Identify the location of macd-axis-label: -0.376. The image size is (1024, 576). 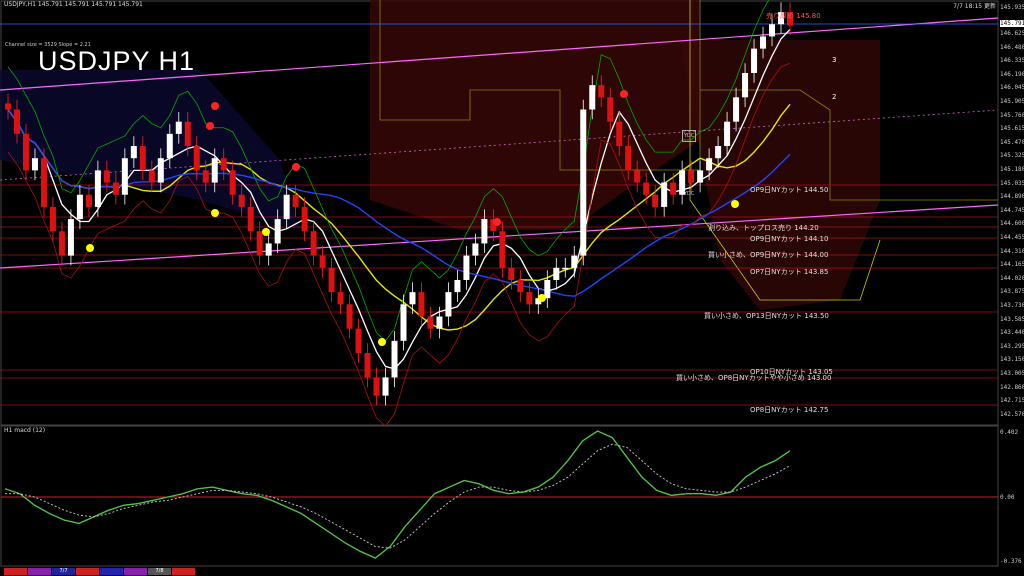
(1011, 561).